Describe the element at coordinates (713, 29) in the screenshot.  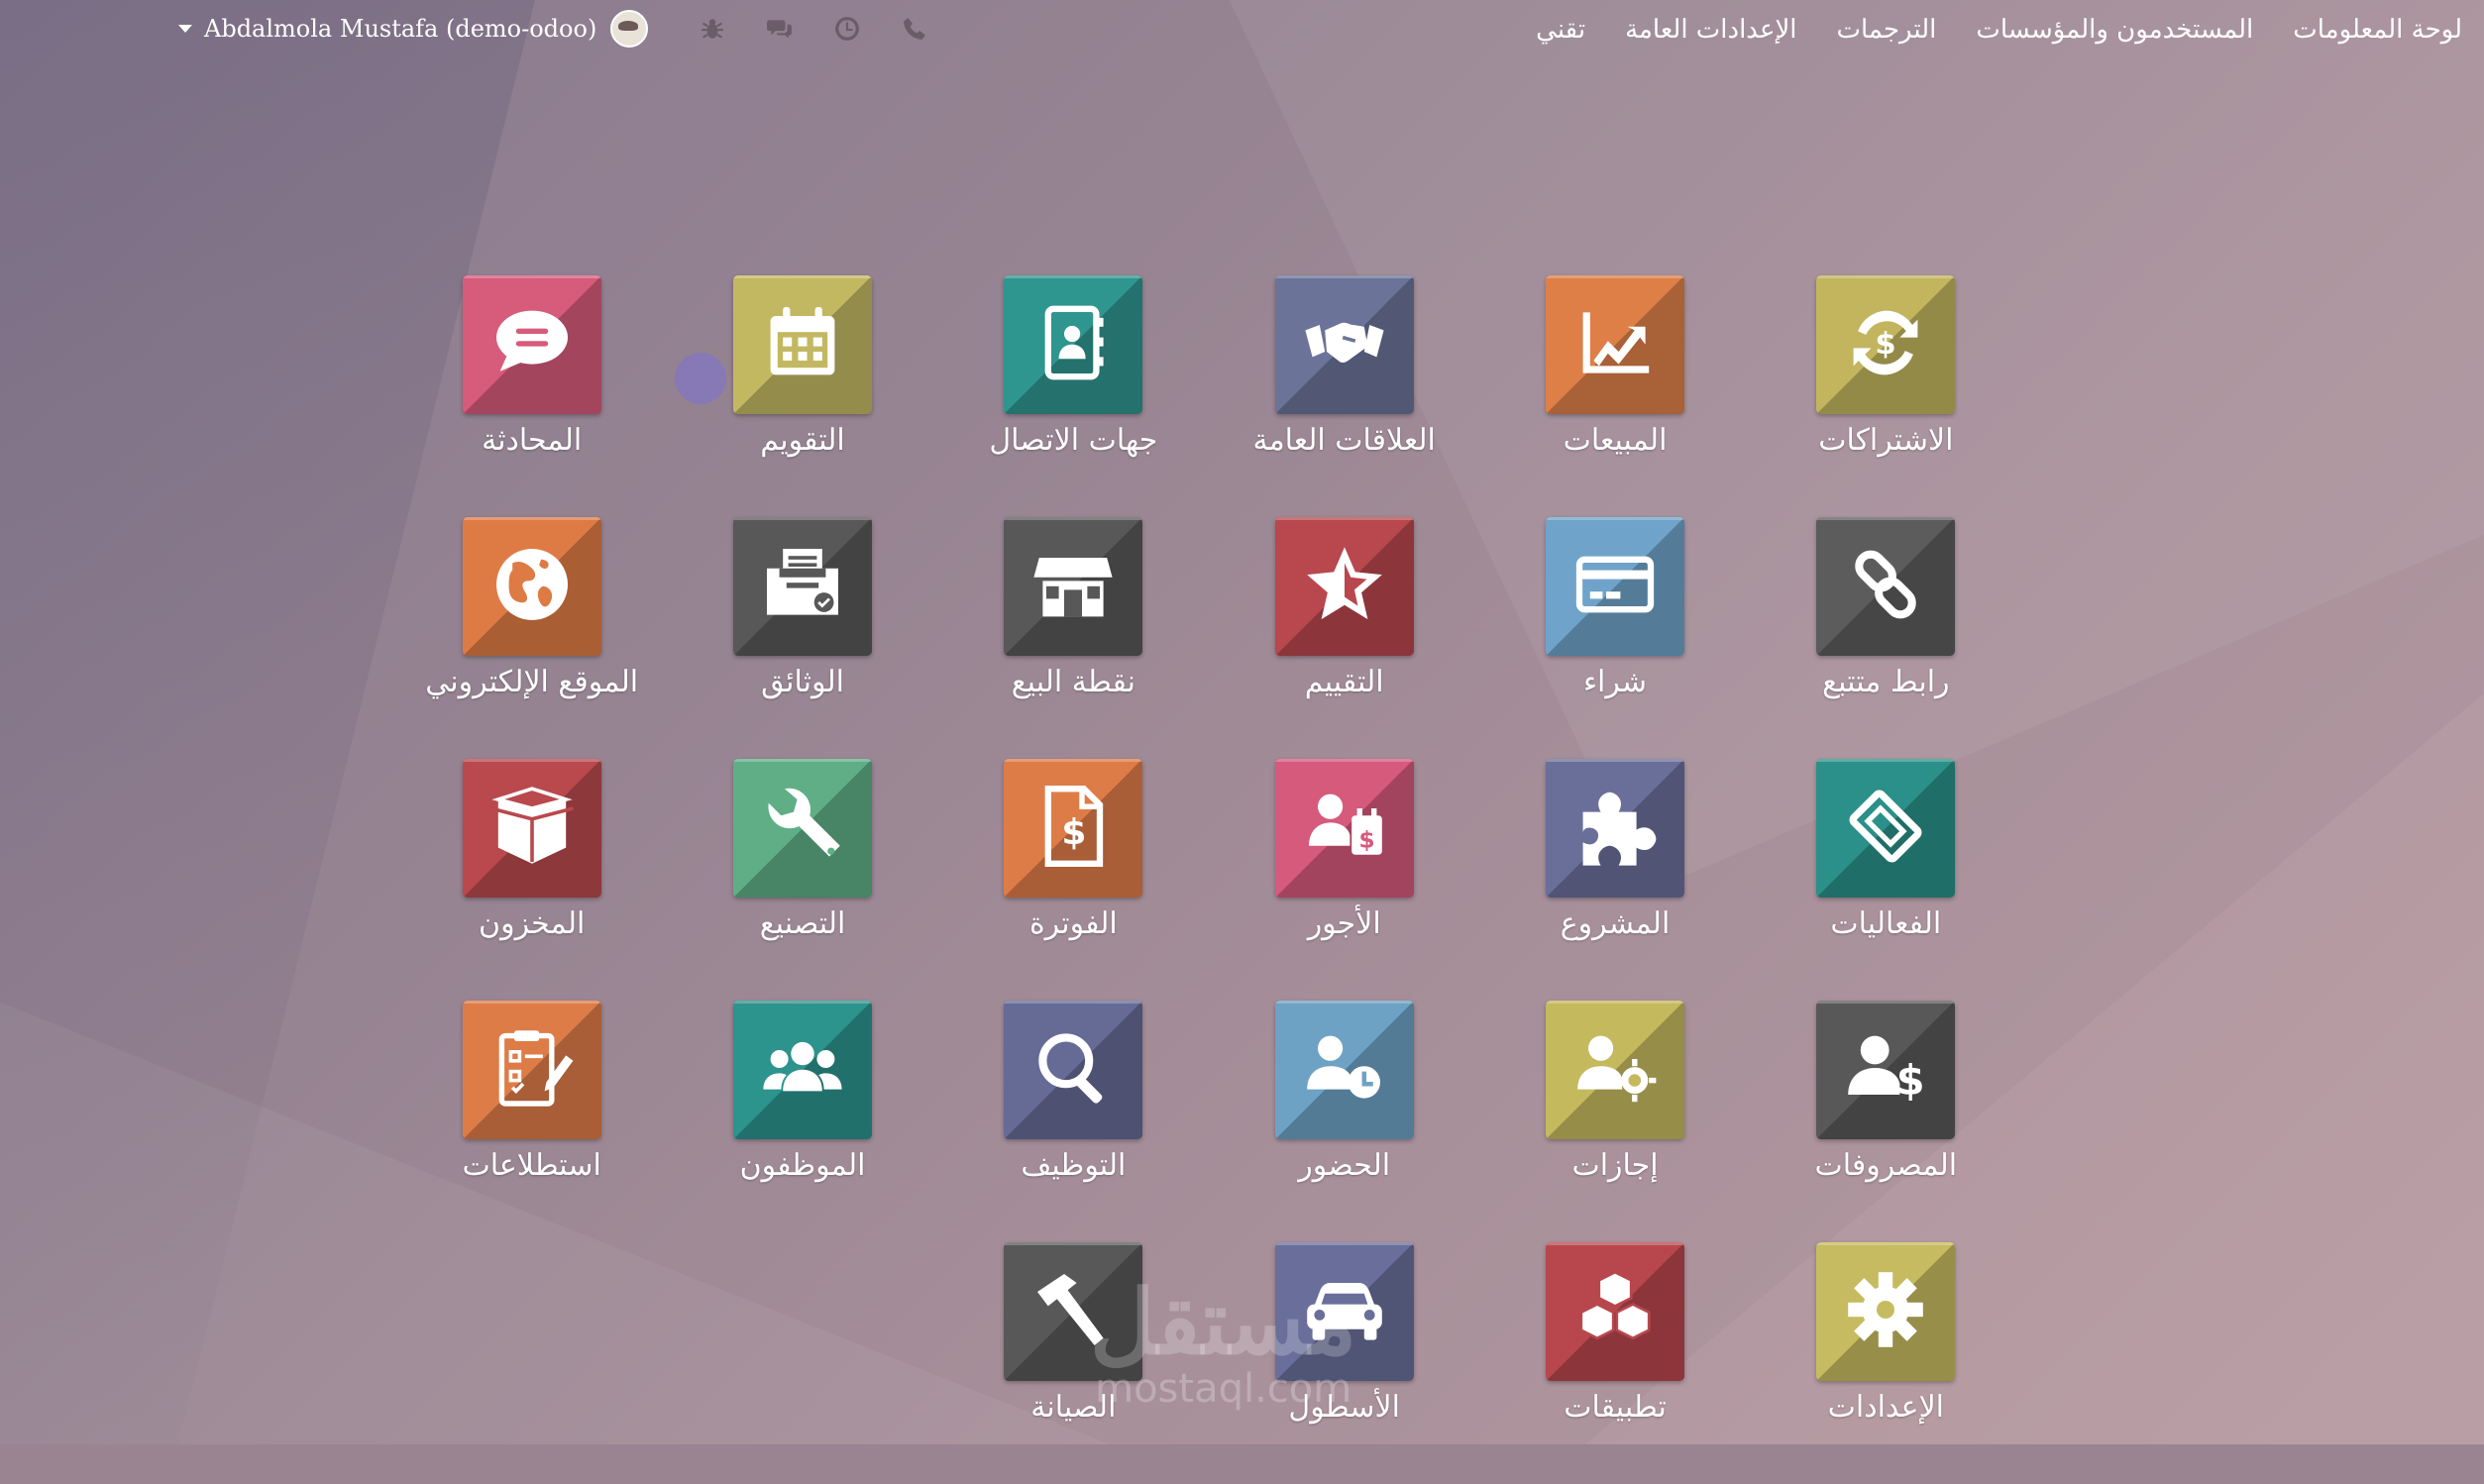
I see `bug-icon` at that location.